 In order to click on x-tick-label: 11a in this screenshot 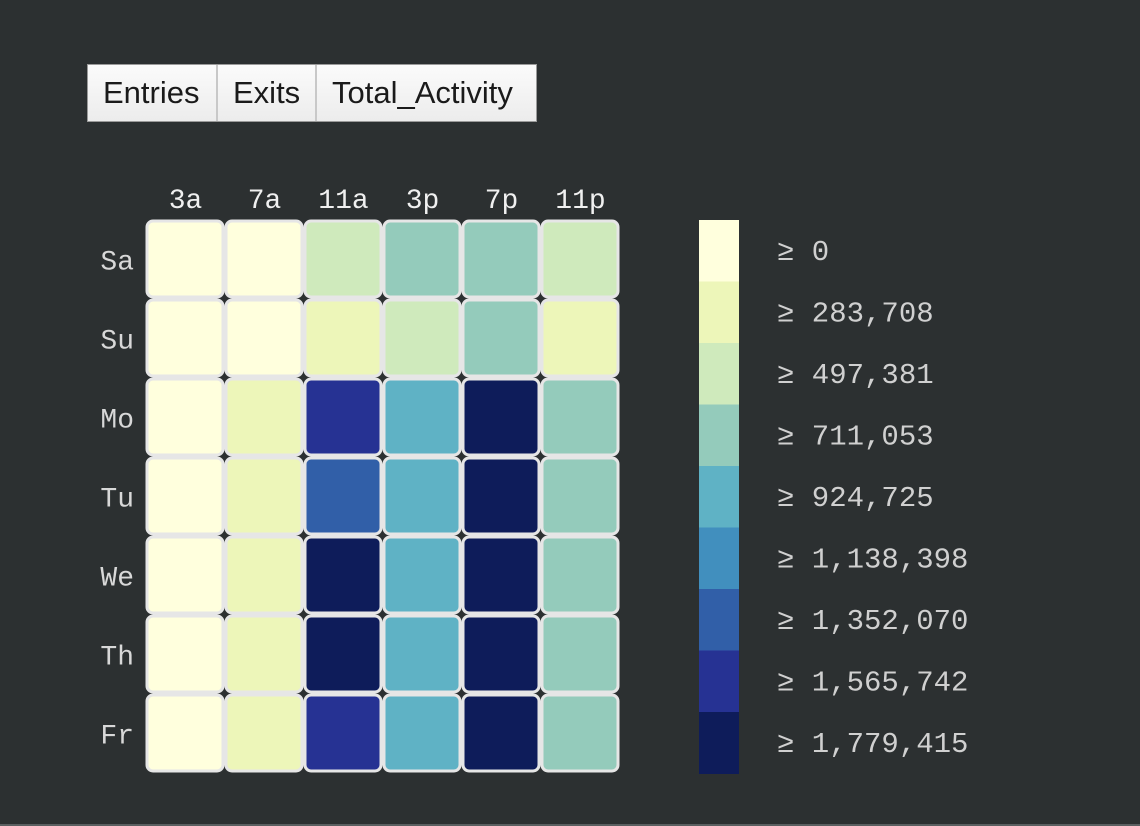, I will do `click(343, 201)`.